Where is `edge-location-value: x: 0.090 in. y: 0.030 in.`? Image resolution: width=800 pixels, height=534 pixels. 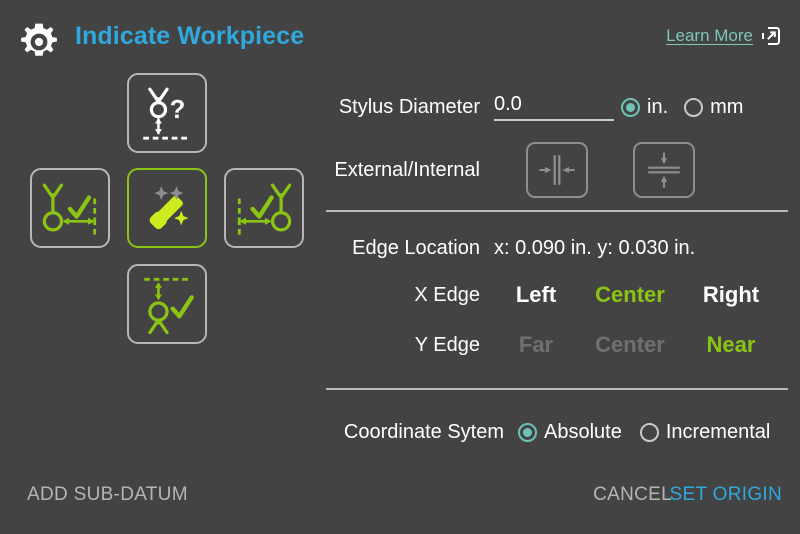
edge-location-value: x: 0.090 in. y: 0.030 in. is located at coordinates (595, 247).